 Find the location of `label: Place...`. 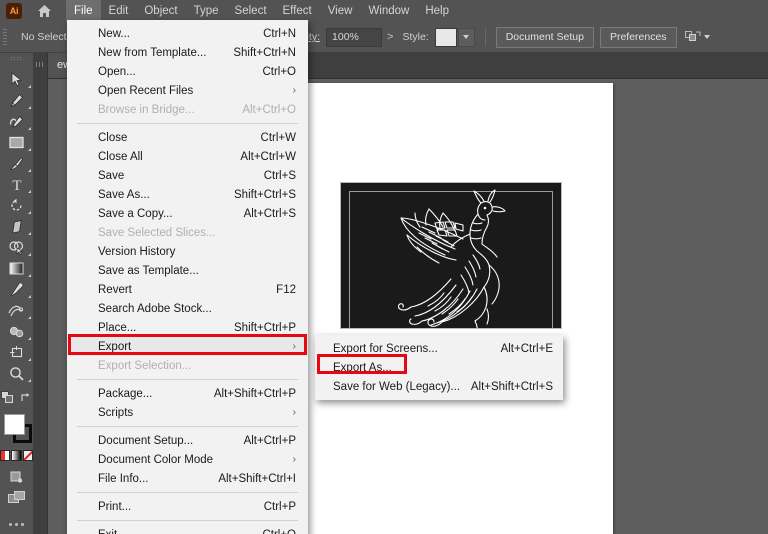

label: Place... is located at coordinates (117, 327).